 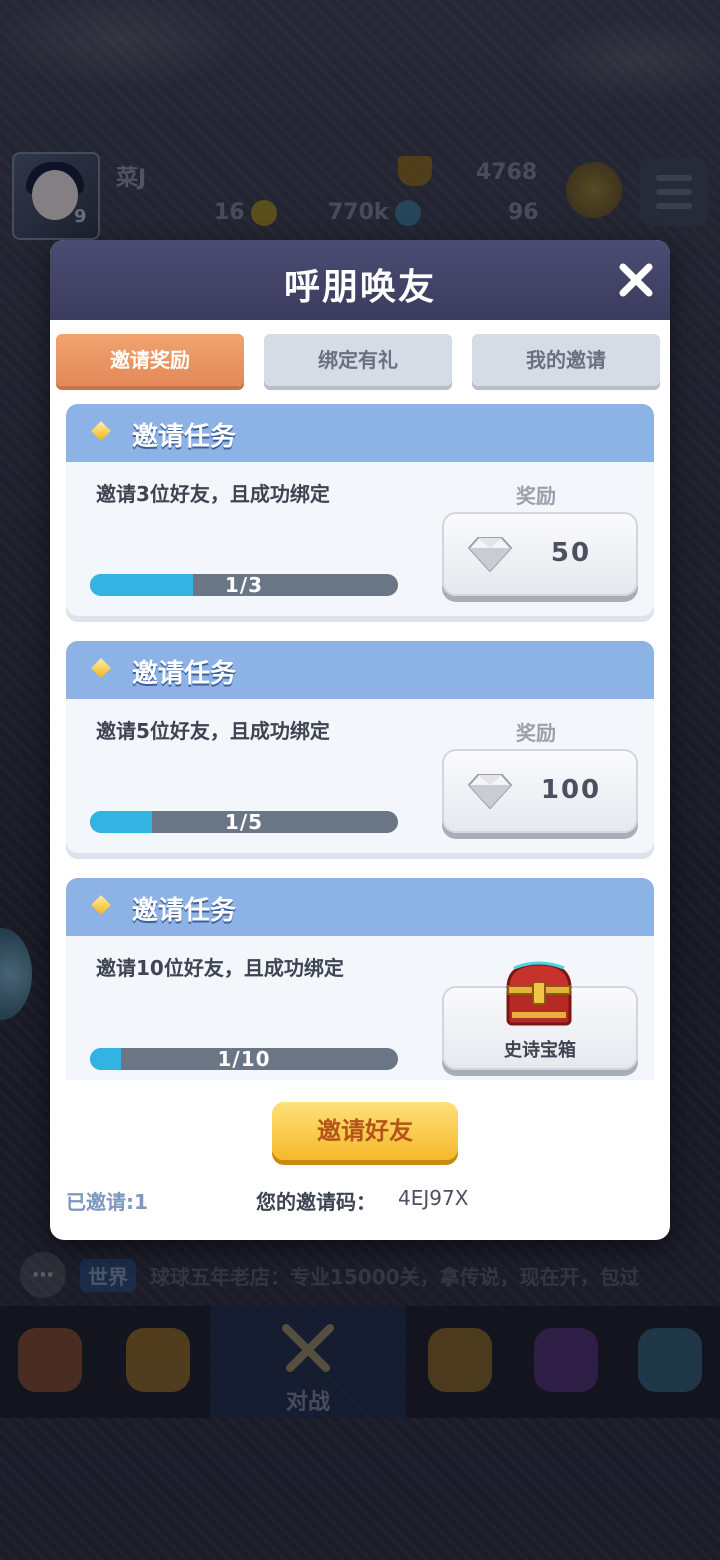 What do you see at coordinates (540, 554) in the screenshot?
I see `claim-reward-button: 50` at bounding box center [540, 554].